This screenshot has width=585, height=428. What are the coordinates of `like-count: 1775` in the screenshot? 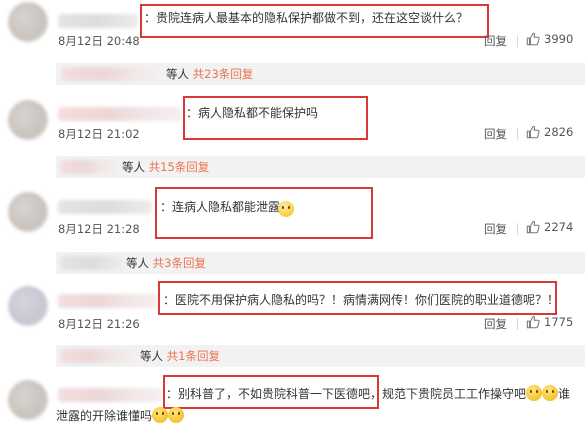 It's located at (559, 322).